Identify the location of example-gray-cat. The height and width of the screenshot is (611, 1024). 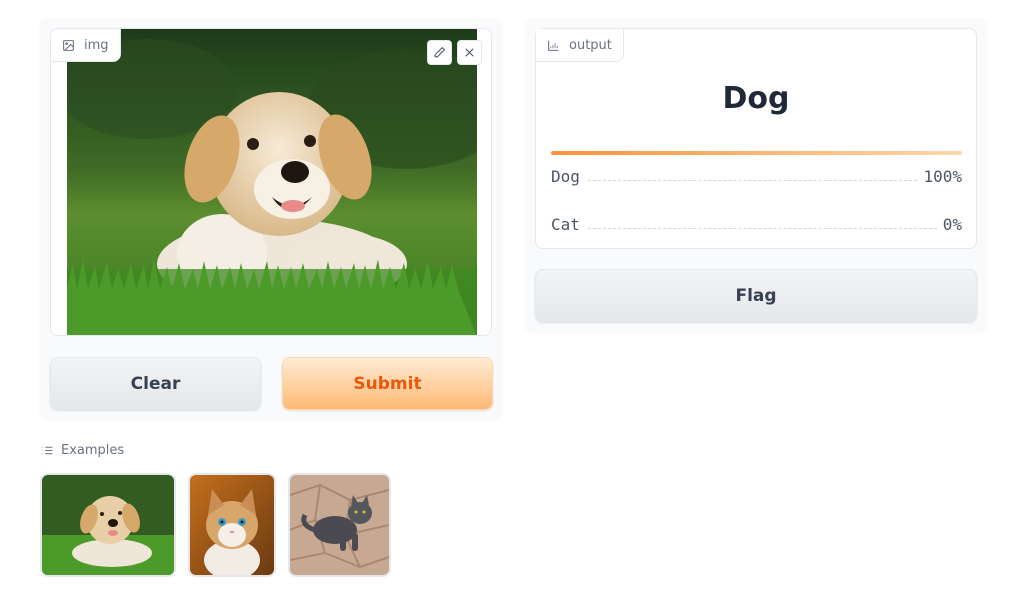
(339, 525).